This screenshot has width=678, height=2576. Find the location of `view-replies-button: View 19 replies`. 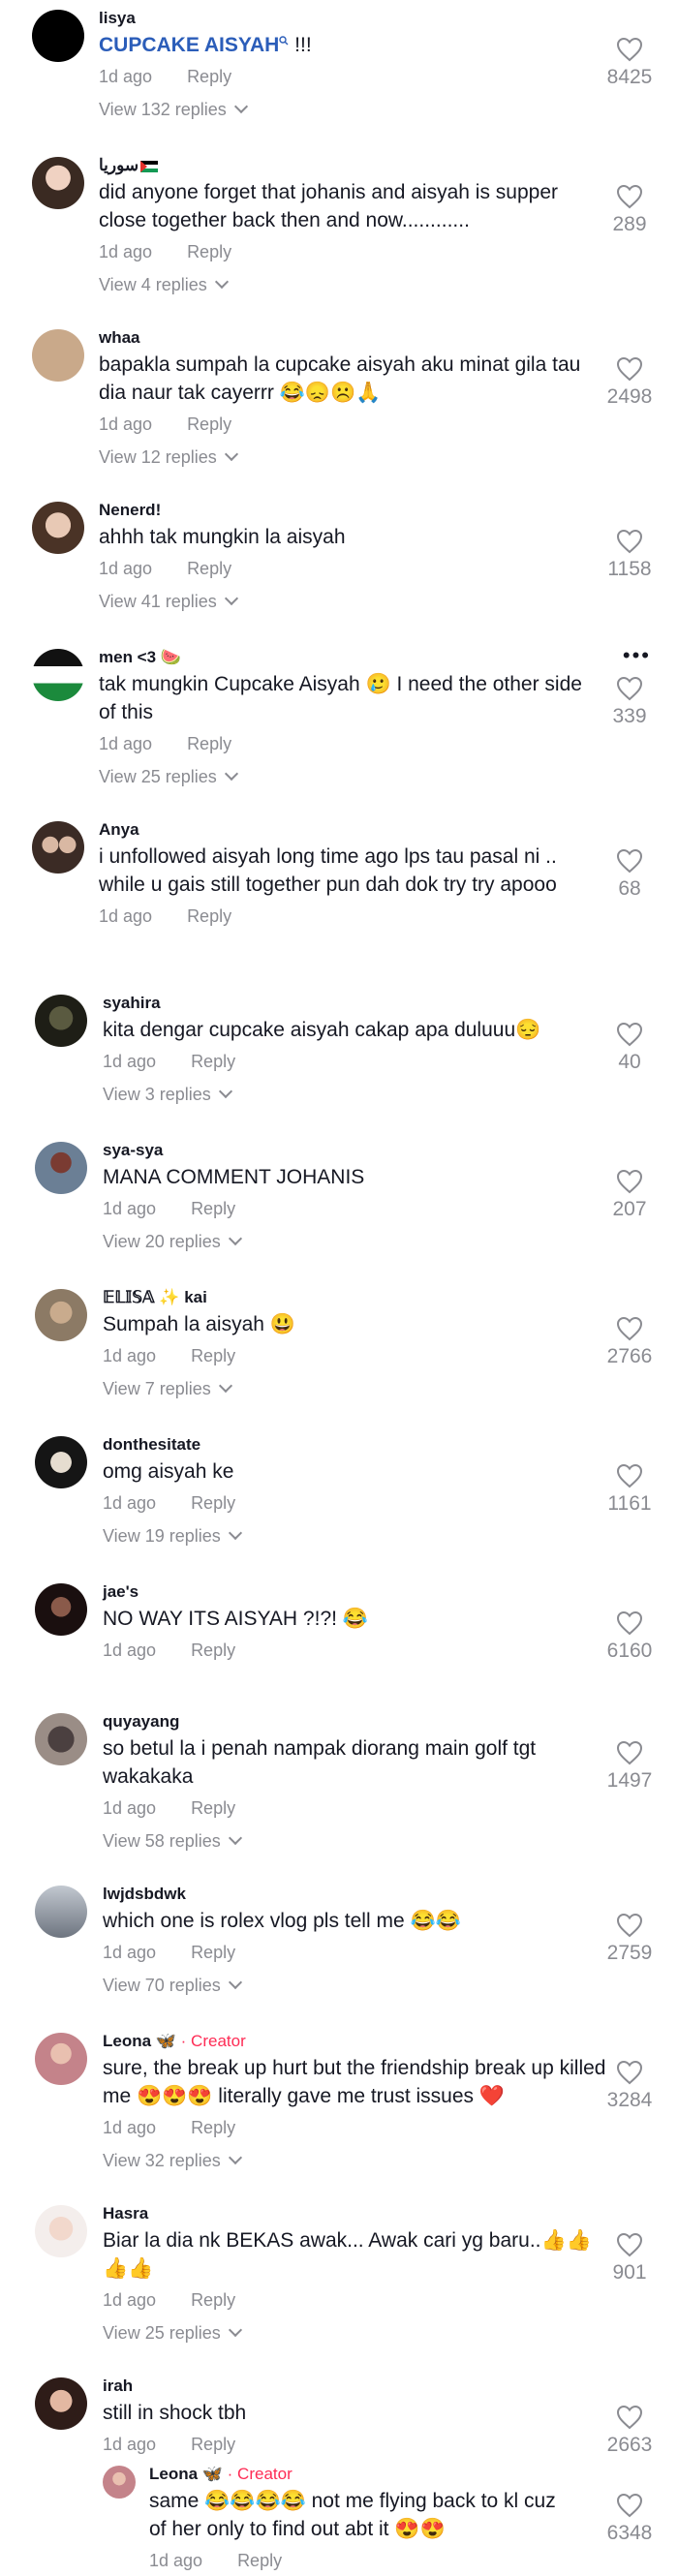

view-replies-button: View 19 replies is located at coordinates (354, 1536).